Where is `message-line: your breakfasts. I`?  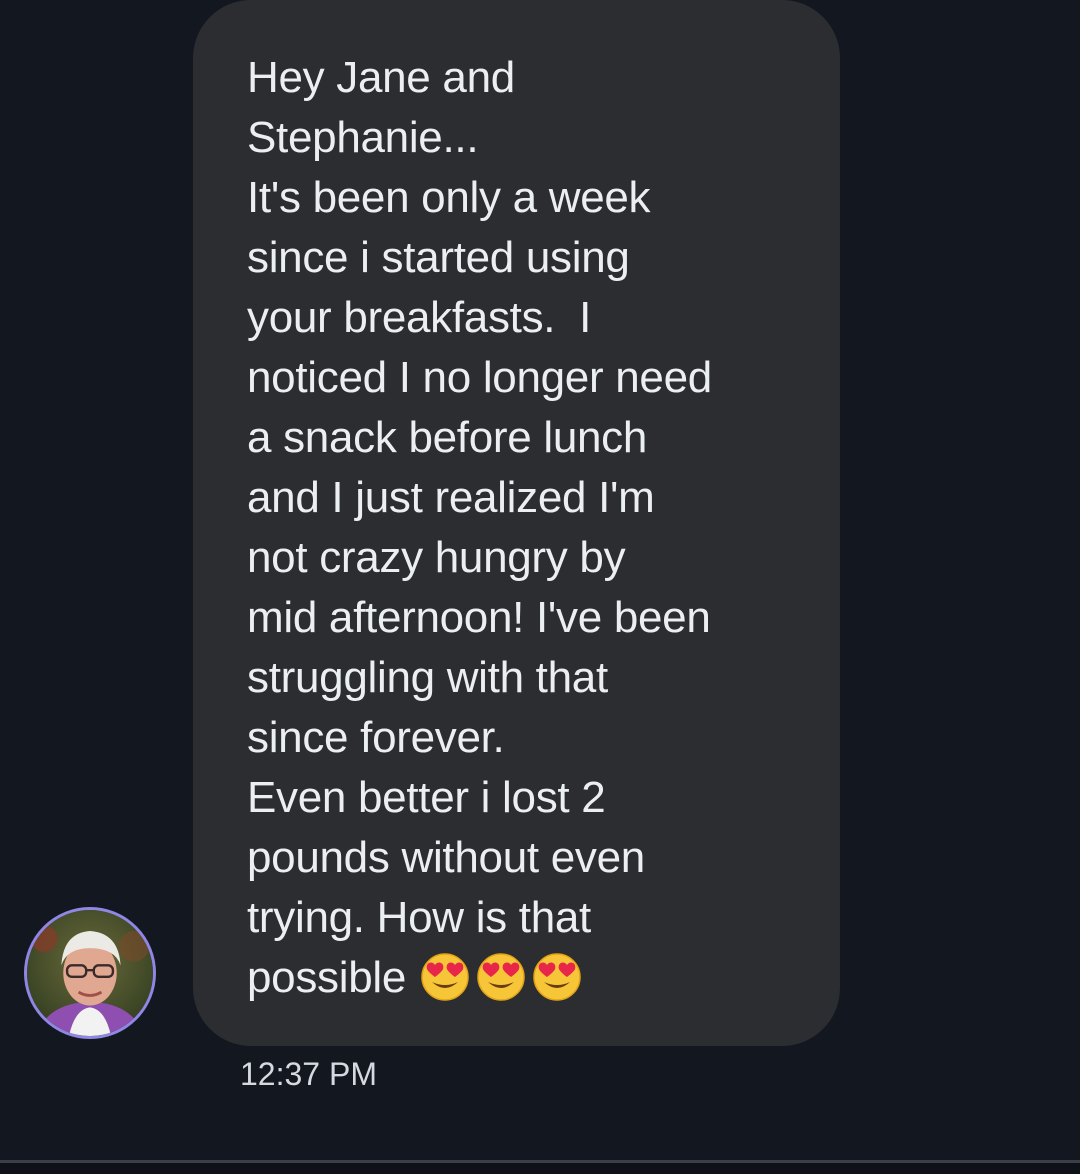
message-line: your breakfasts. I is located at coordinates (419, 317).